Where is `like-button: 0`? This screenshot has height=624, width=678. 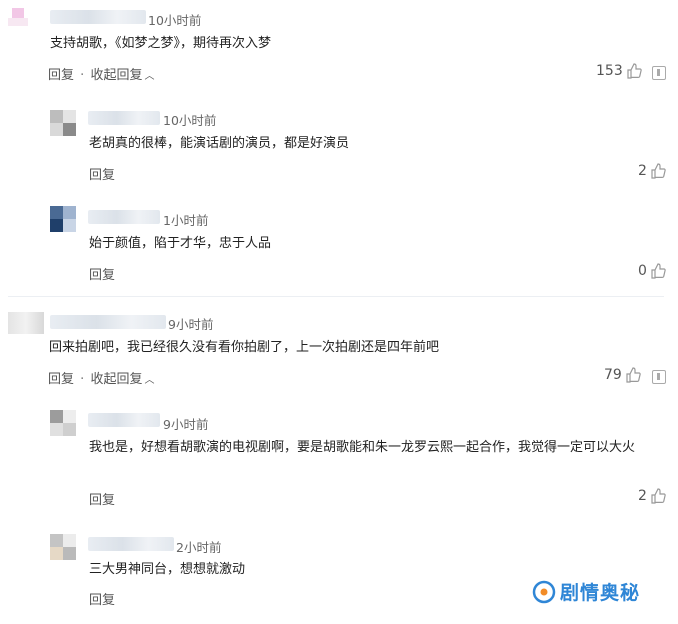 like-button: 0 is located at coordinates (652, 271).